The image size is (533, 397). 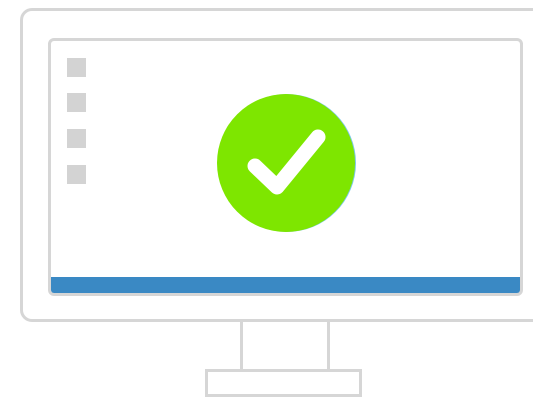 What do you see at coordinates (285, 285) in the screenshot?
I see `taskbar` at bounding box center [285, 285].